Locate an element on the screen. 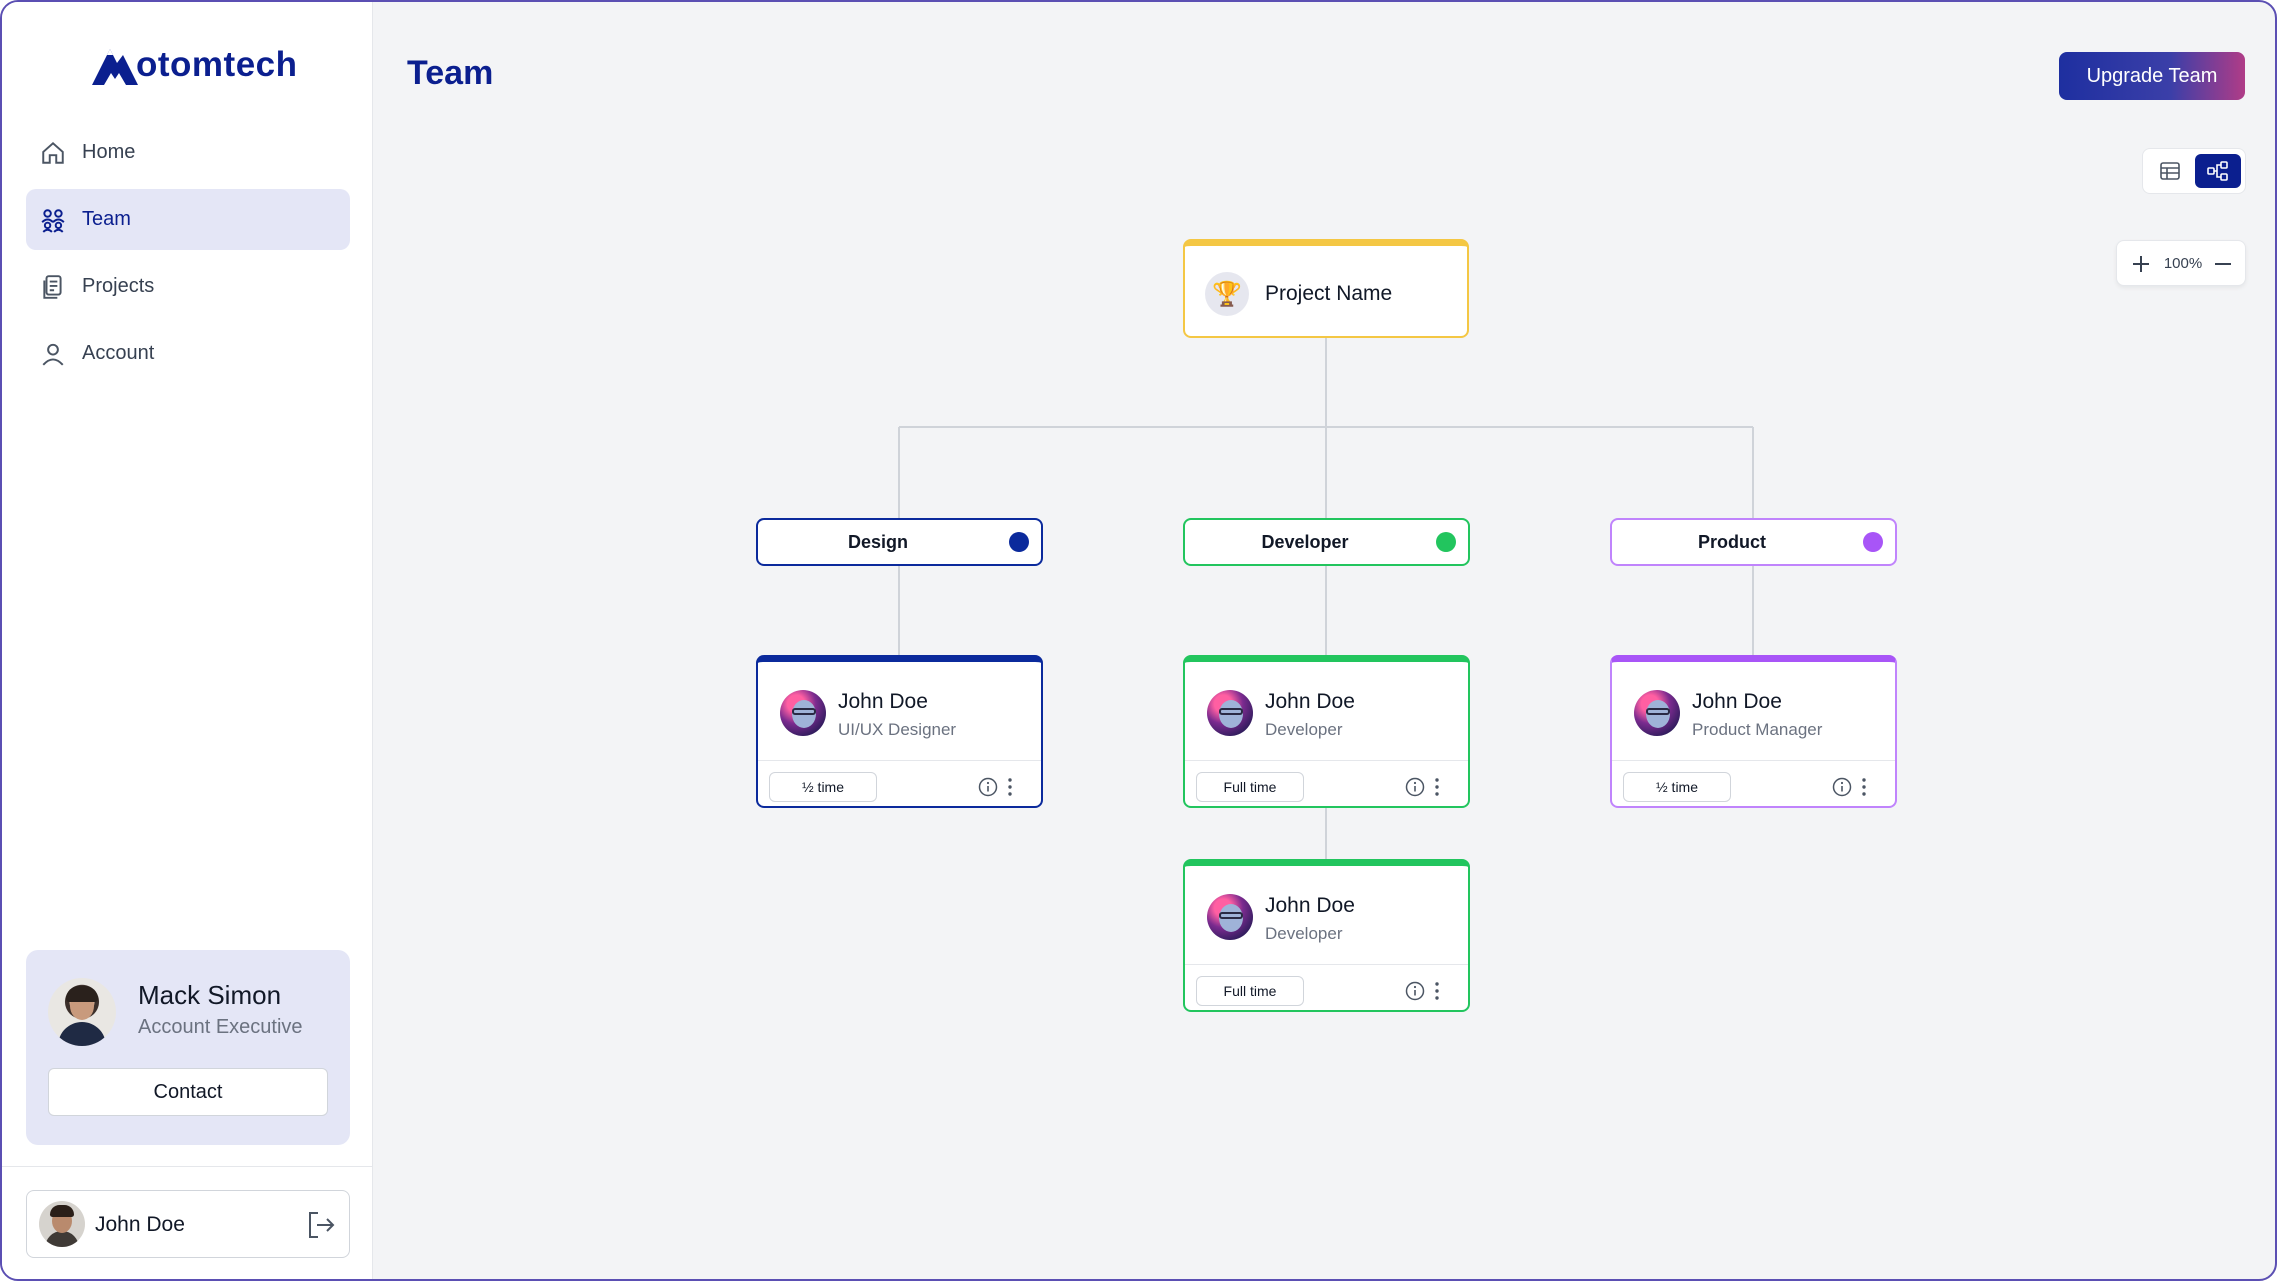  sidebar-item-label: Account is located at coordinates (118, 353).